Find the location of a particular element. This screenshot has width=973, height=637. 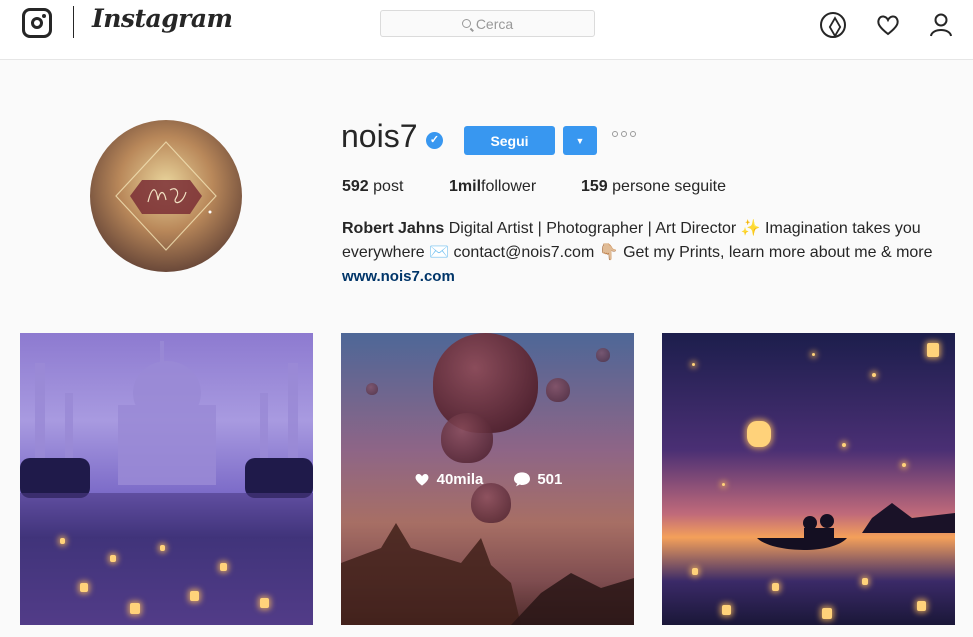

following-count-label: persone seguite is located at coordinates (669, 186).